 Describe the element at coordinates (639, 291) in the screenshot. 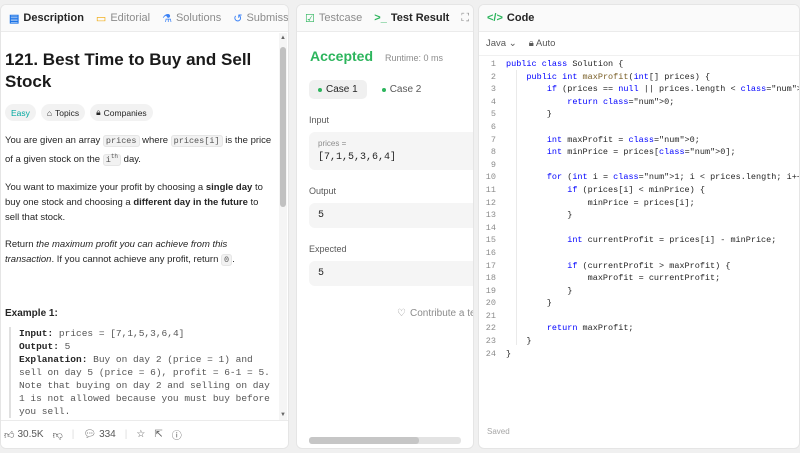

I see `code-line: 19 }` at that location.